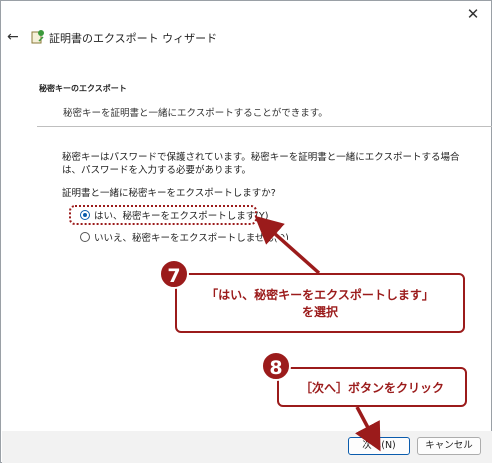  What do you see at coordinates (169, 193) in the screenshot?
I see `question-text: 証明書と一緒に秘密キーをエクスポートしますか?` at bounding box center [169, 193].